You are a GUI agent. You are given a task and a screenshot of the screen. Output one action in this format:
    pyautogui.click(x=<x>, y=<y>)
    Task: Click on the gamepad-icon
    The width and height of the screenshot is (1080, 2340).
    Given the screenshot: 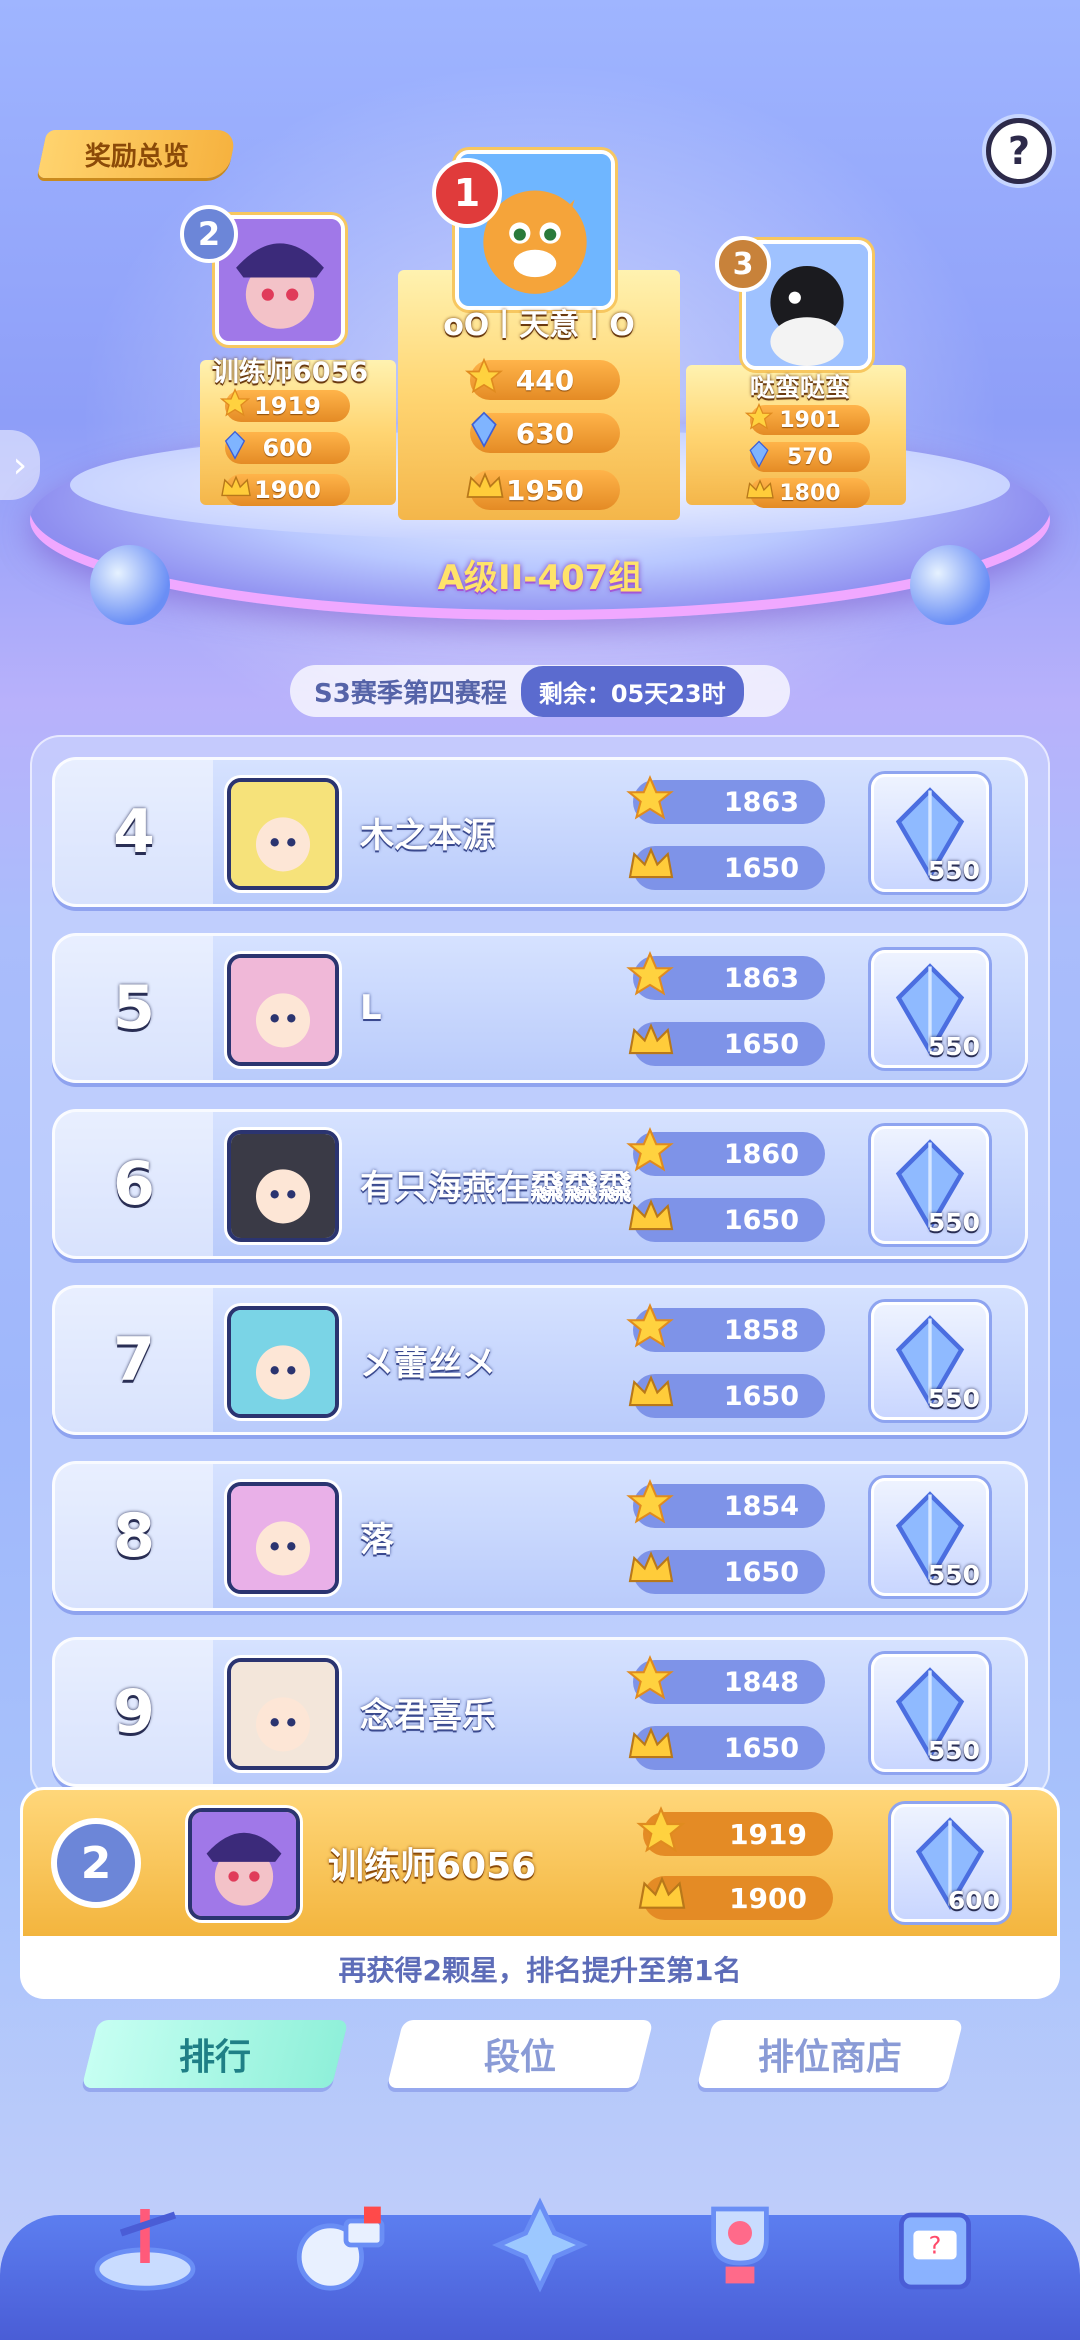 What is the action you would take?
    pyautogui.click(x=540, y=2245)
    